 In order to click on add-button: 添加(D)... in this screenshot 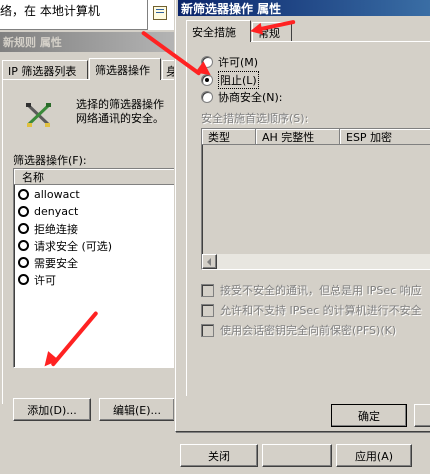, I will do `click(52, 409)`.